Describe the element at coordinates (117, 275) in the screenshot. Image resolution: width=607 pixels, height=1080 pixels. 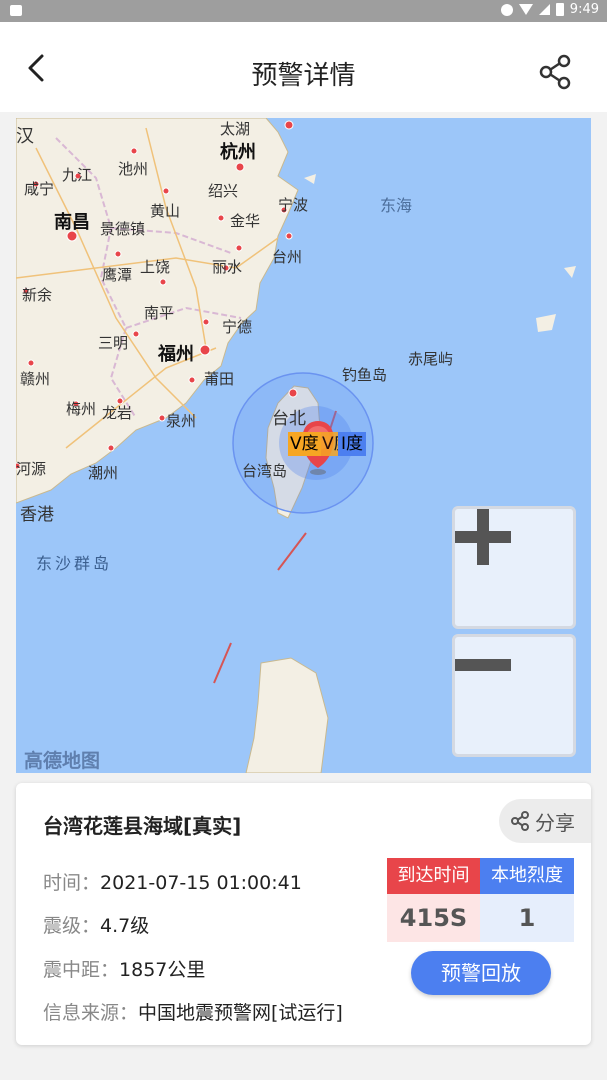
I see `map-label: 鹰潭` at that location.